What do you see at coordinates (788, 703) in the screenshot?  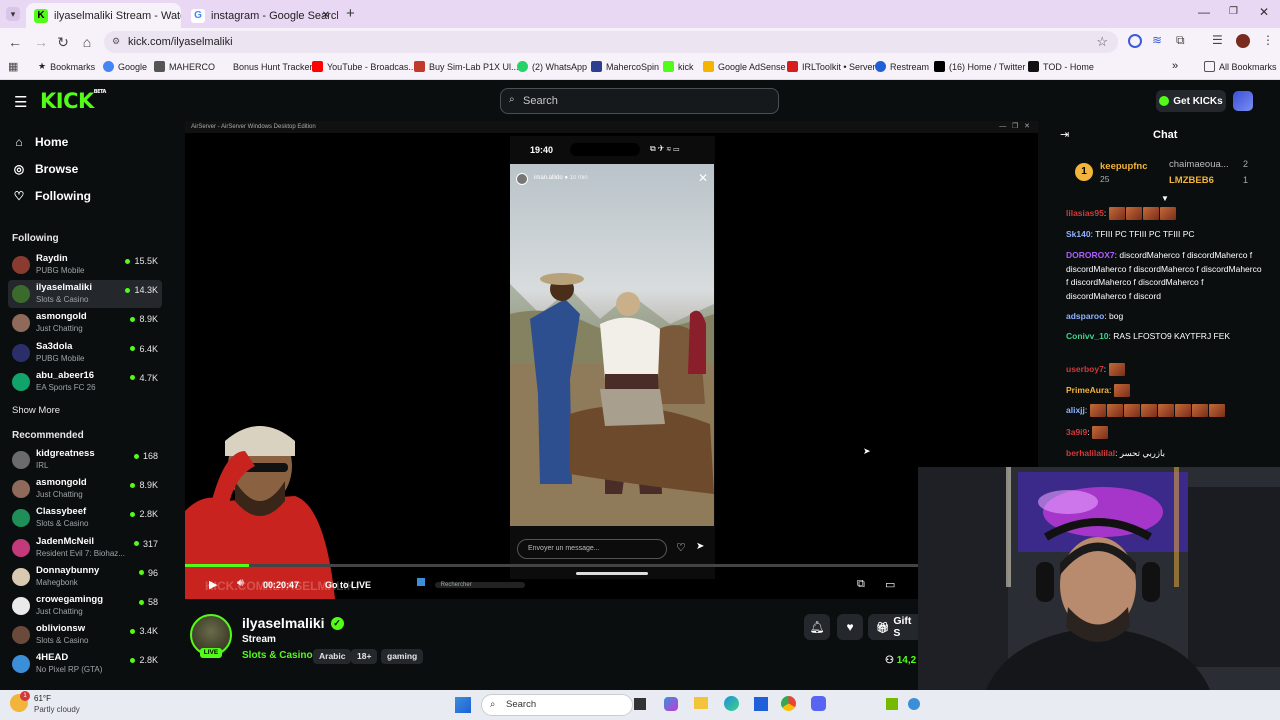 I see `chrome-icon` at bounding box center [788, 703].